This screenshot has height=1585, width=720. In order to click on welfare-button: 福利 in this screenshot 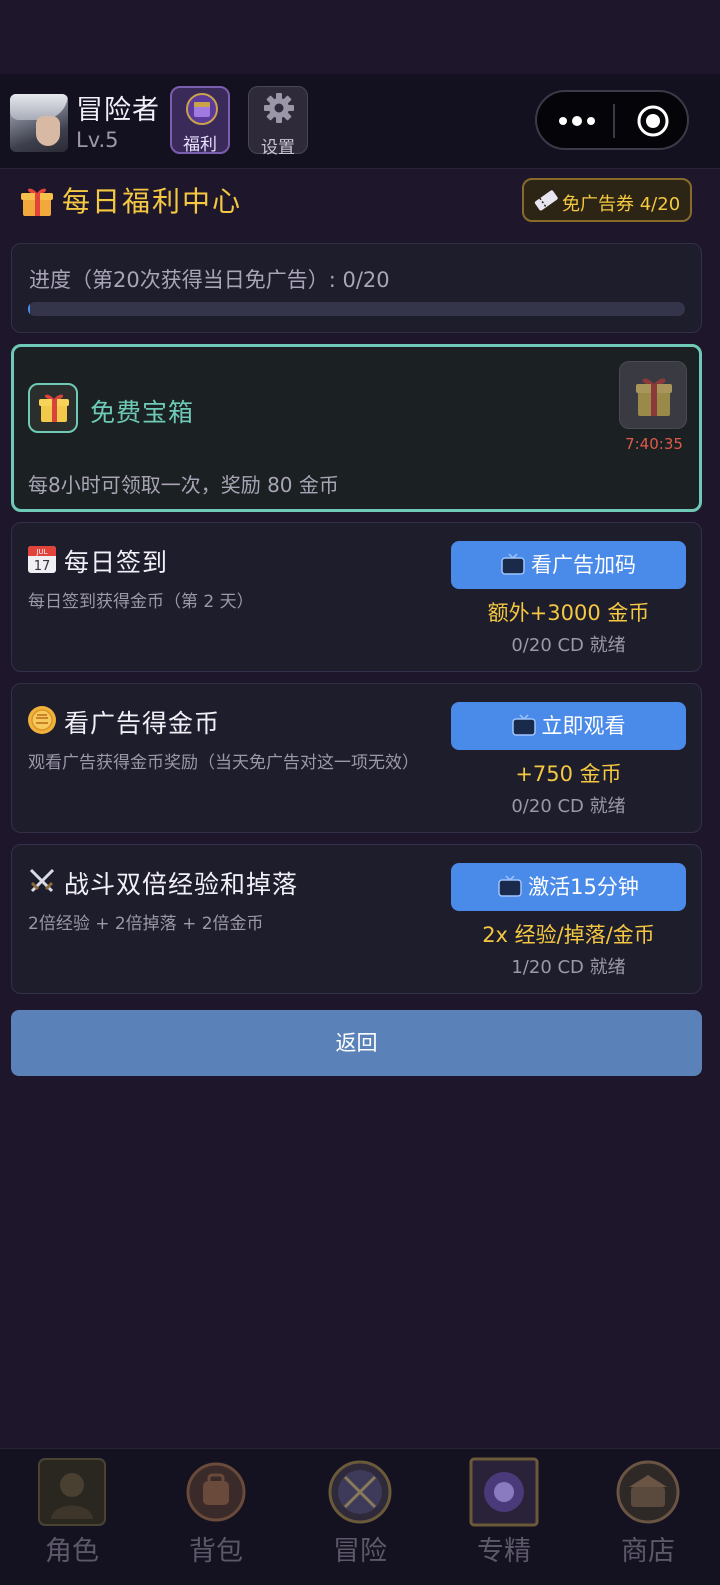, I will do `click(200, 120)`.